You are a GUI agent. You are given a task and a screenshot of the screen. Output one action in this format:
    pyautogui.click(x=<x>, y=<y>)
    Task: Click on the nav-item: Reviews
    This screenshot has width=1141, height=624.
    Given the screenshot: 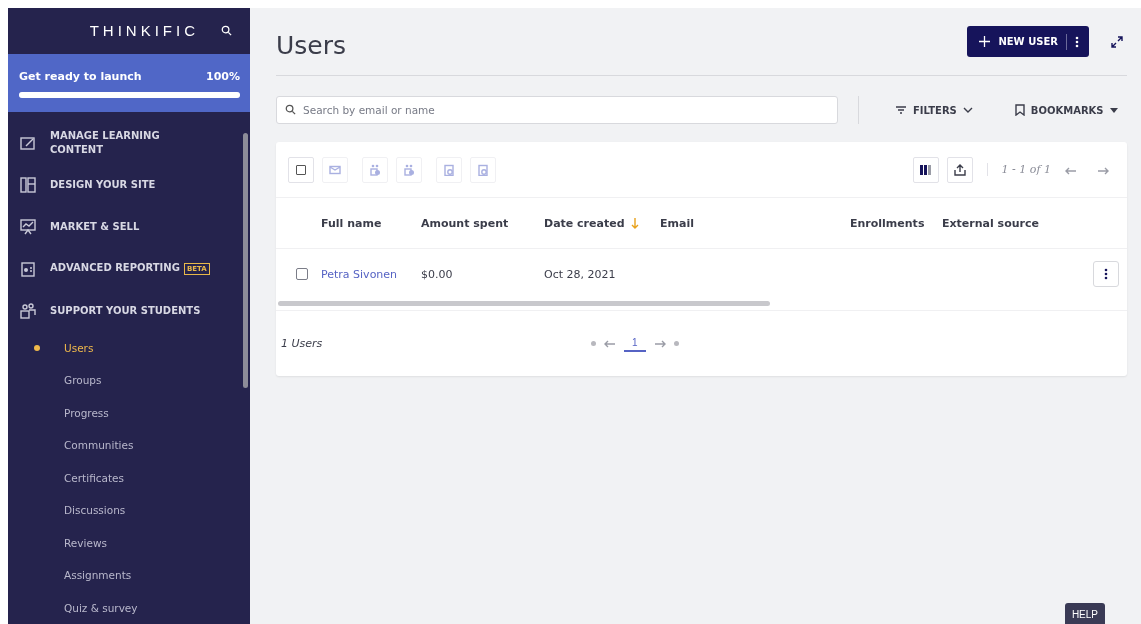 What is the action you would take?
    pyautogui.click(x=129, y=542)
    